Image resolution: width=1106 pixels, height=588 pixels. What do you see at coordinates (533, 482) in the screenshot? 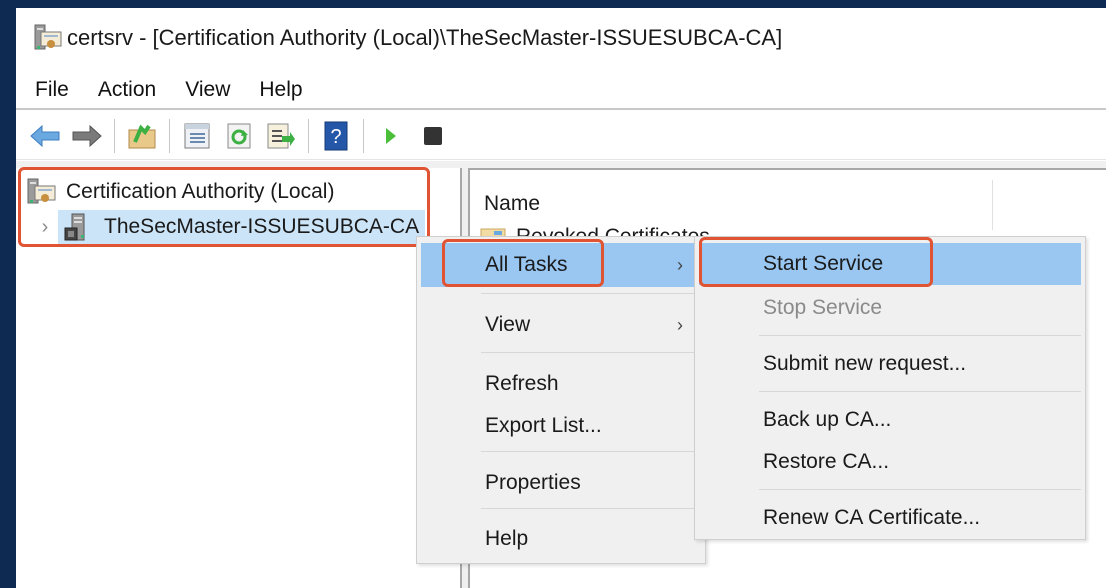
I see `menu-item-label: Properties` at bounding box center [533, 482].